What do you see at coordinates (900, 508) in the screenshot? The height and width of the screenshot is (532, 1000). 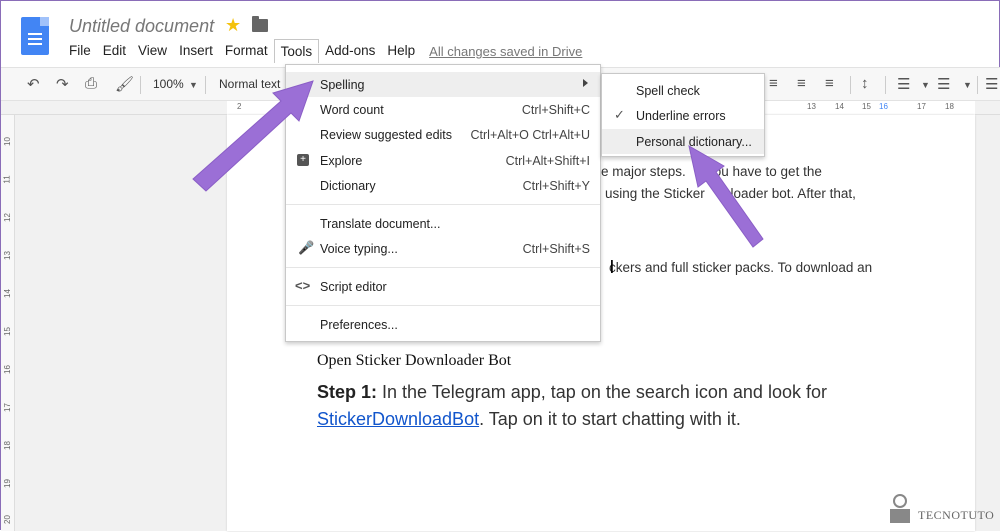 I see `watermark-logo-icon` at bounding box center [900, 508].